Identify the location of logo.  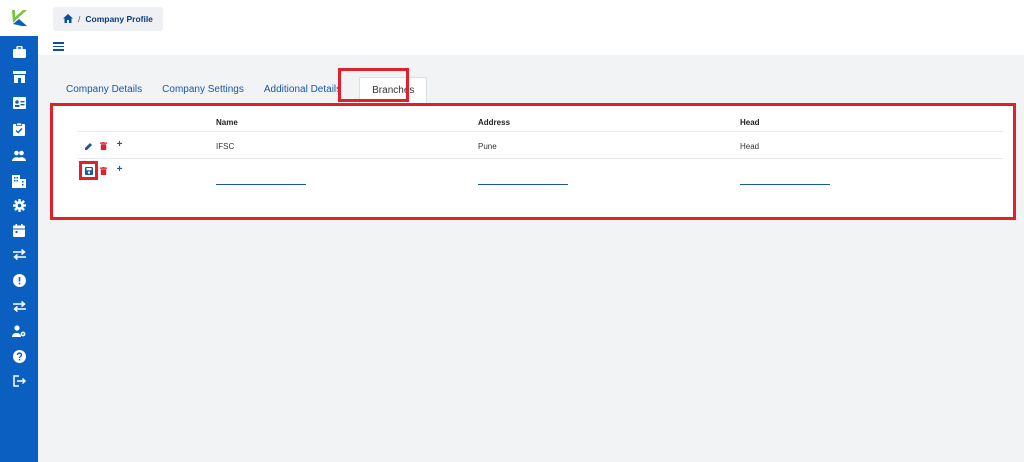
(19, 18).